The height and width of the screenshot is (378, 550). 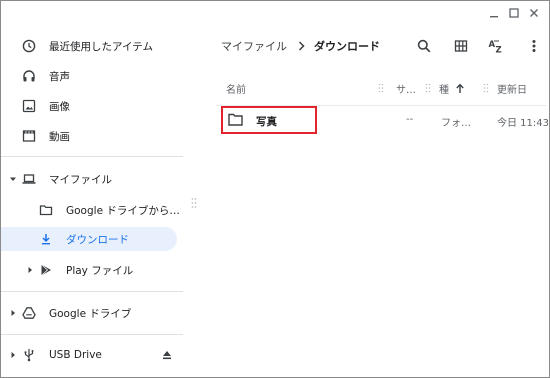 I want to click on image-icon, so click(x=29, y=106).